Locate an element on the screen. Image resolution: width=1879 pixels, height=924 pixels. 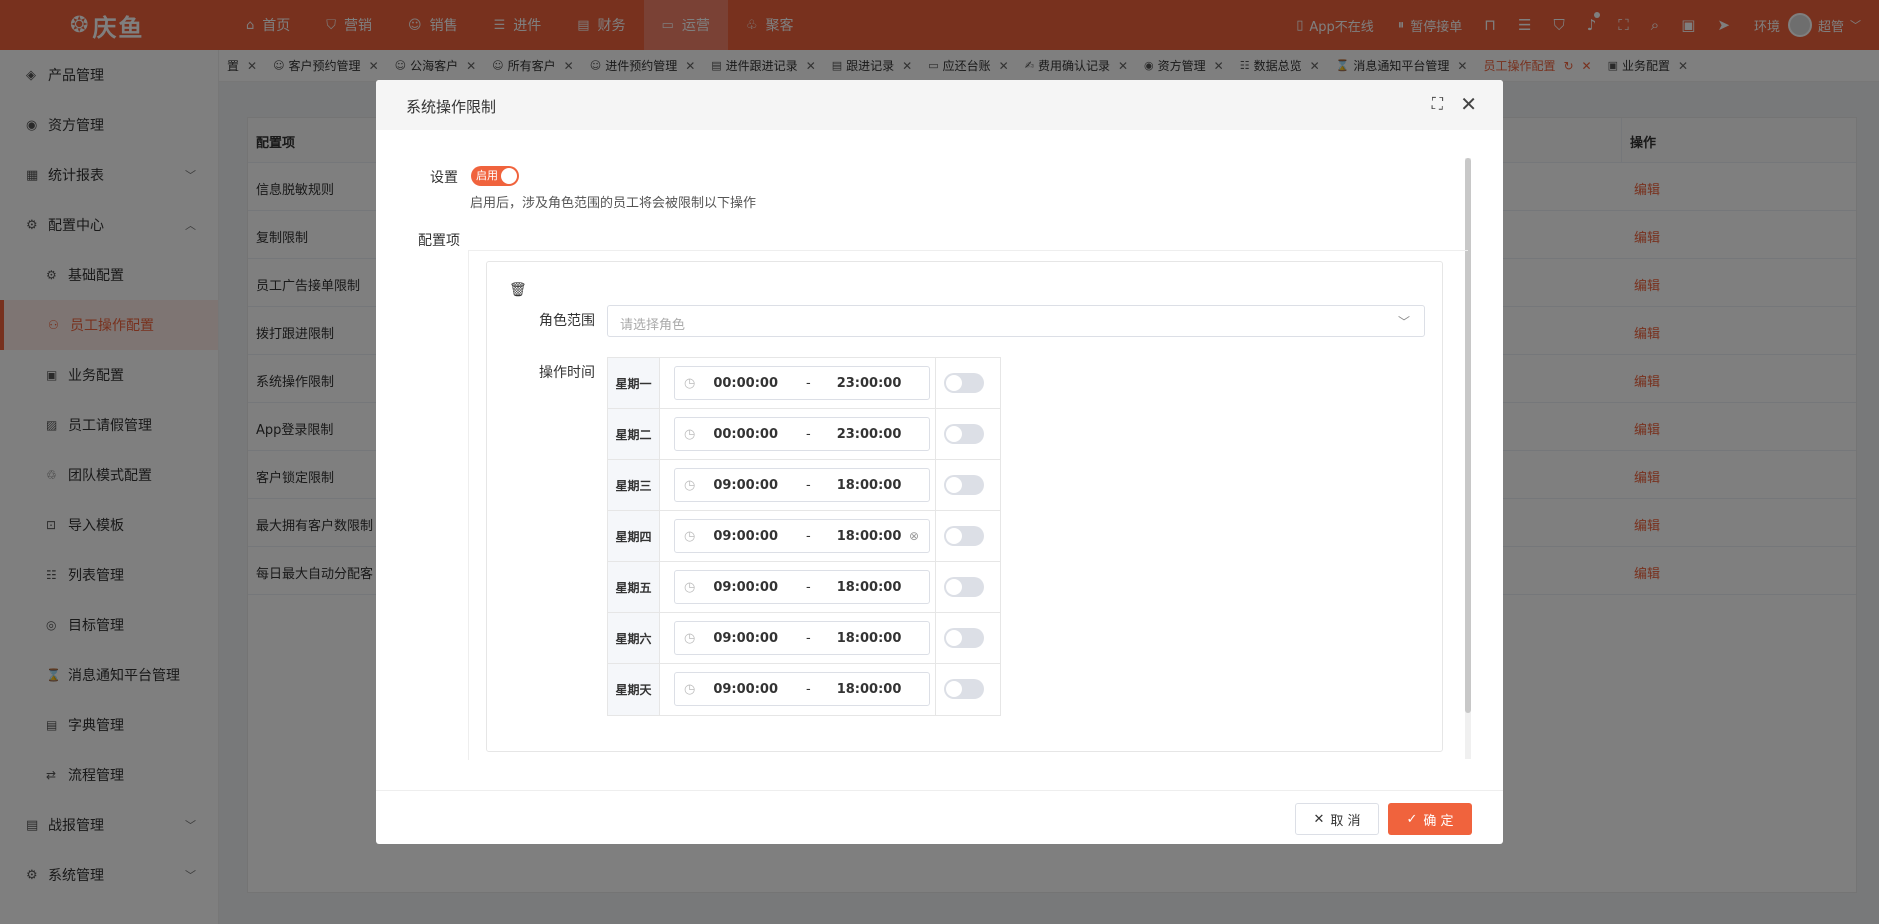
day-row: 星期四 ◷ 09:00:00 - 18:00:00 ⊗ is located at coordinates (804, 536).